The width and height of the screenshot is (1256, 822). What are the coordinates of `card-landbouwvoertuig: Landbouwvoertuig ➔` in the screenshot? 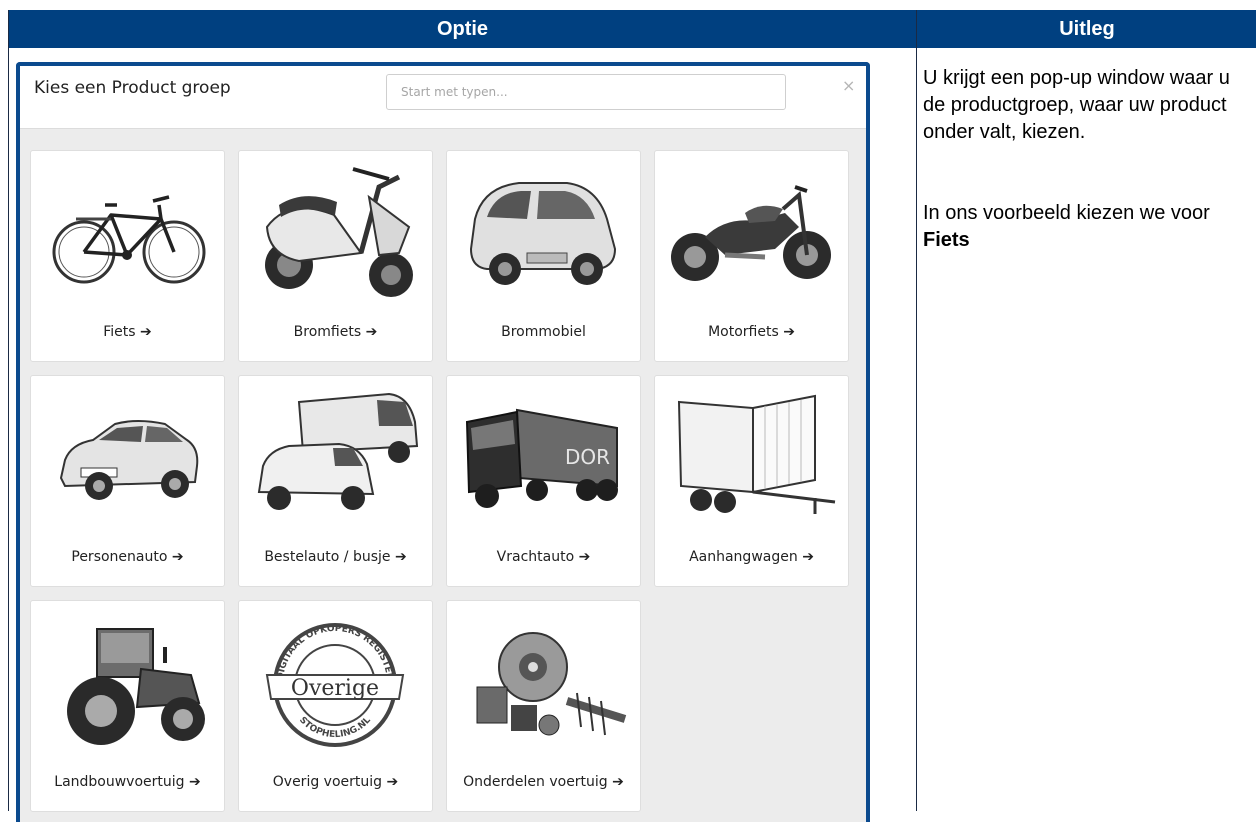 It's located at (127, 706).